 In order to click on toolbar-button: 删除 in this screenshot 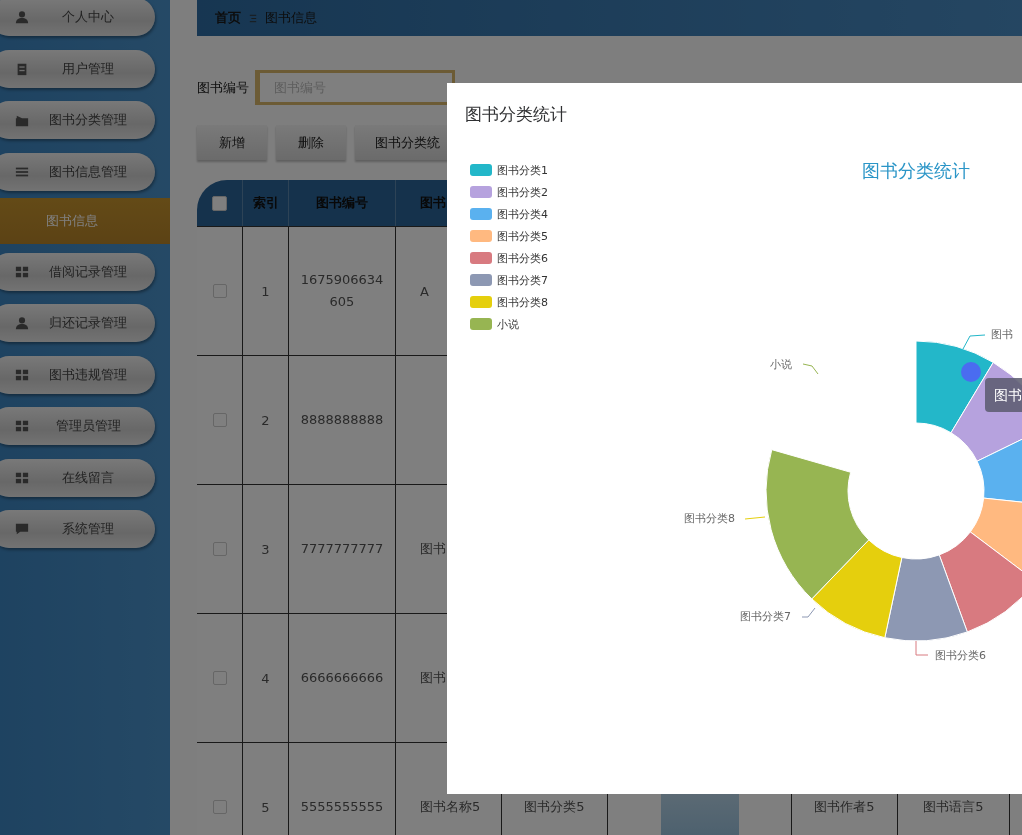, I will do `click(311, 142)`.